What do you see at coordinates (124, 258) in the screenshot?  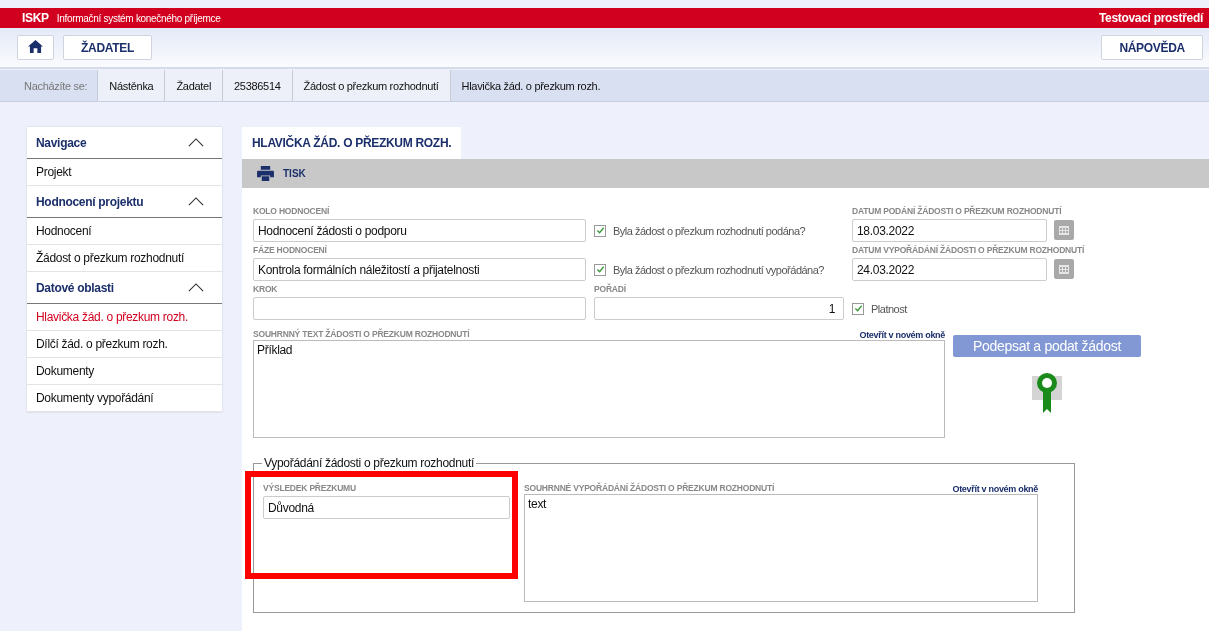 I see `sidebar-item: Žádost o přezkum rozhodnutí` at bounding box center [124, 258].